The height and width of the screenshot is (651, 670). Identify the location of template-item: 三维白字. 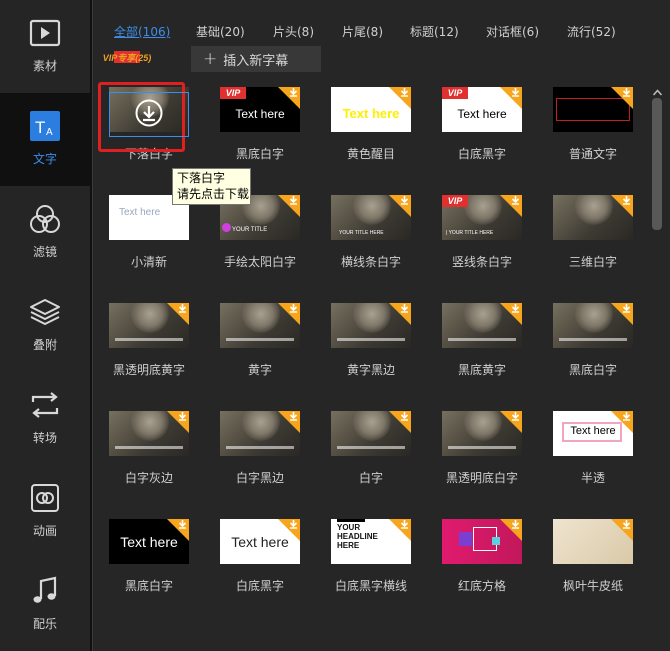
(599, 238).